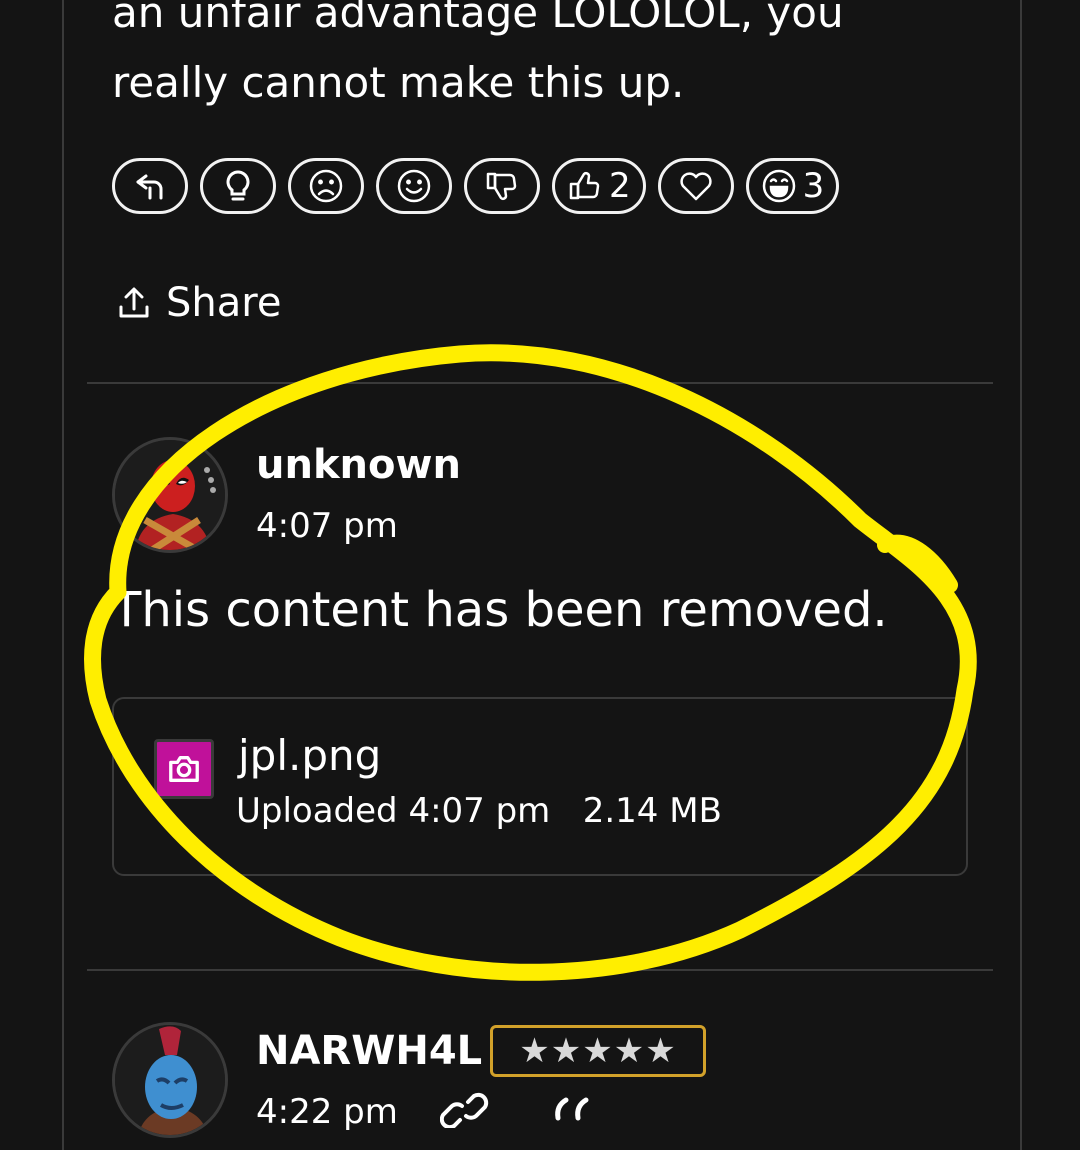 Image resolution: width=1080 pixels, height=1150 pixels. I want to click on laugh-face-icon, so click(778, 186).